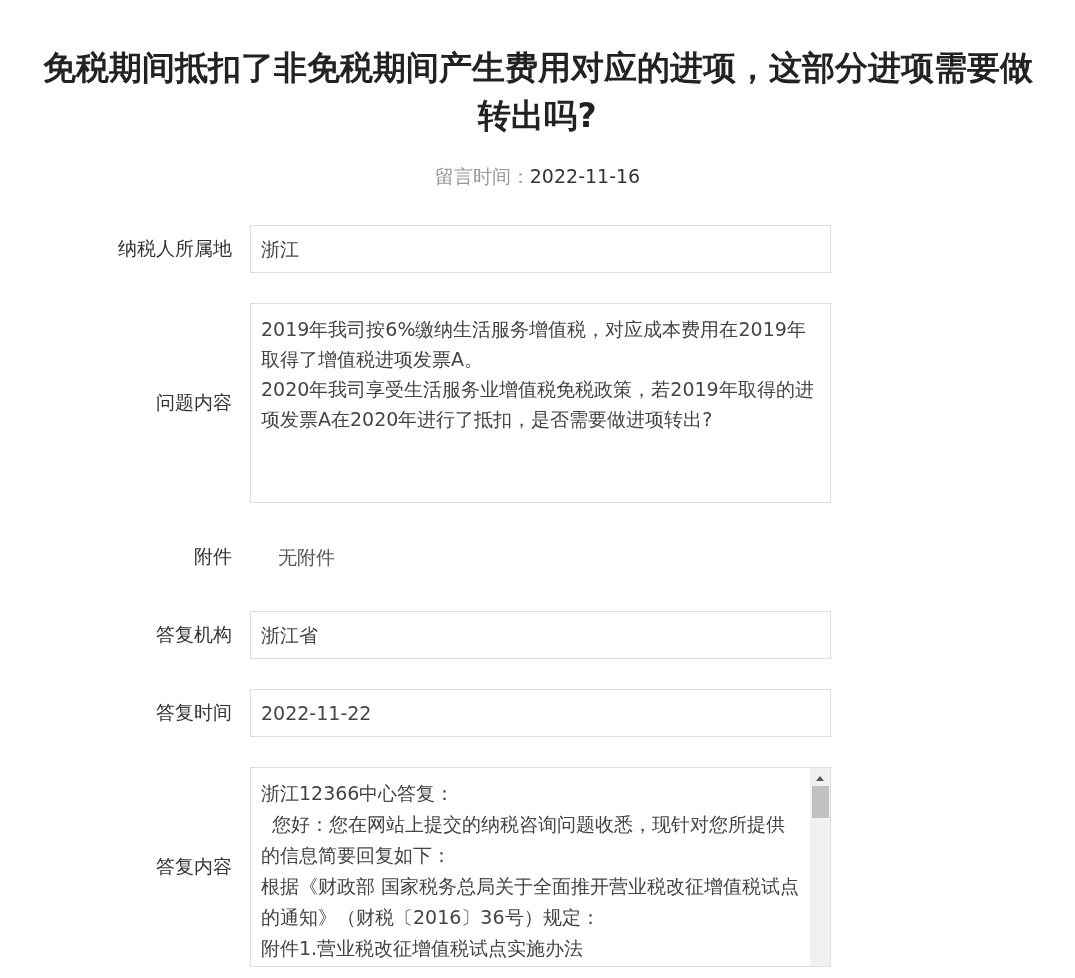 The width and height of the screenshot is (1075, 978). I want to click on text-area: 浙江12366中心答复： 您好：您在网站上提交的纳税咨询问题收悉，现针对您所提供的信息简要回复如下： 根据《财政部 国家税务总局关于全面推开营业税改征增值税试点的通知》（财税〔2016〕36号）规定： 附件1.营业税改征增值税试点实施办法, so click(540, 866).